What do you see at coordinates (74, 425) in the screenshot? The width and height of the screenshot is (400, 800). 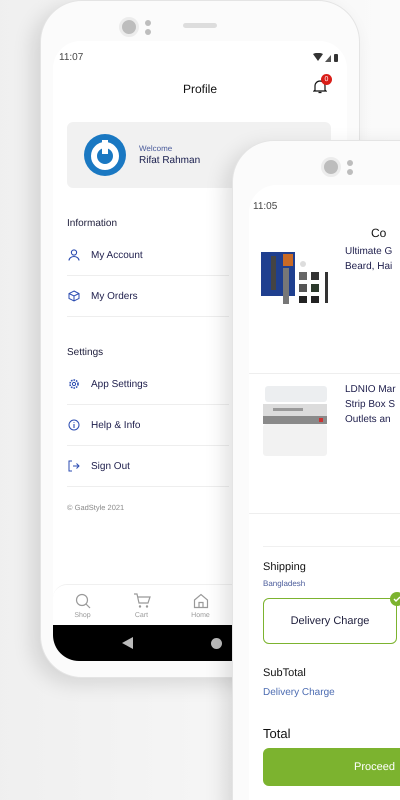 I see `info-icon` at bounding box center [74, 425].